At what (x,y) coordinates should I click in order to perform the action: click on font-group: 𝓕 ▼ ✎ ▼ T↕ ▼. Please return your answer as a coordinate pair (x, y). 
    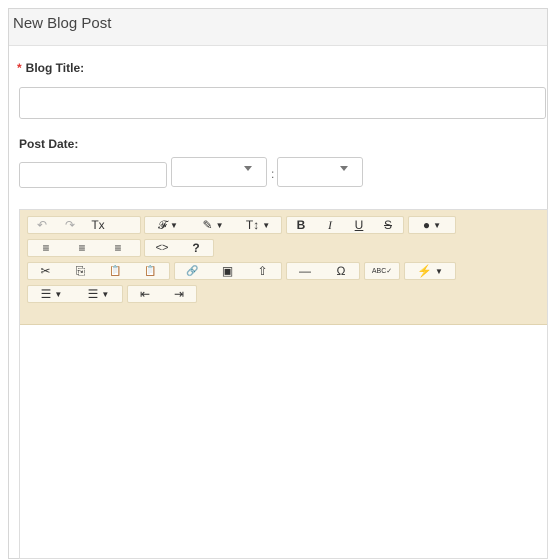
    Looking at the image, I should click on (213, 225).